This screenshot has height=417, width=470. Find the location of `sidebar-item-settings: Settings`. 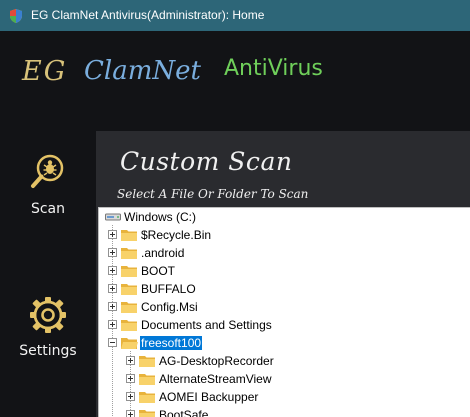

sidebar-item-settings: Settings is located at coordinates (48, 327).